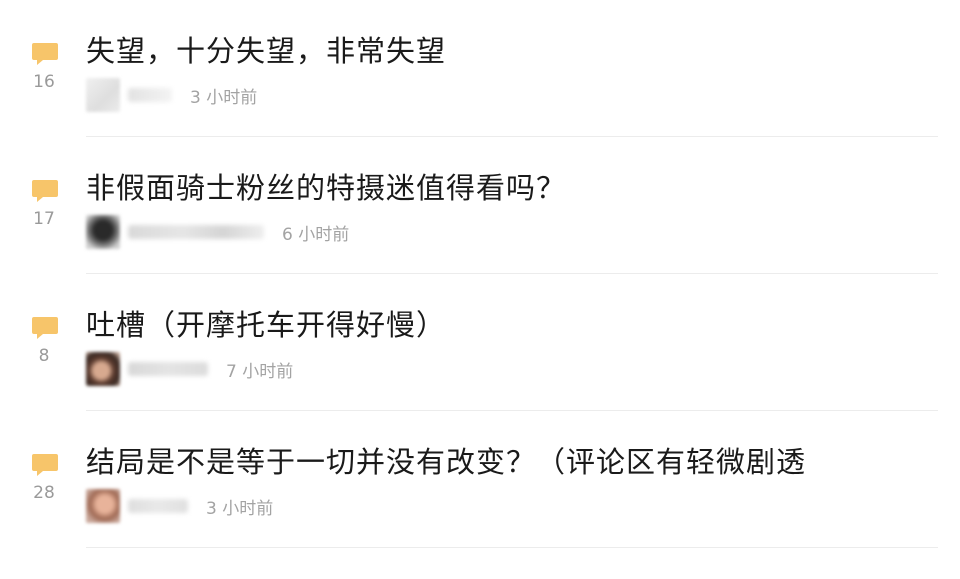  I want to click on thread-title: 吐槽（开摩托车开得好慢）, so click(266, 323).